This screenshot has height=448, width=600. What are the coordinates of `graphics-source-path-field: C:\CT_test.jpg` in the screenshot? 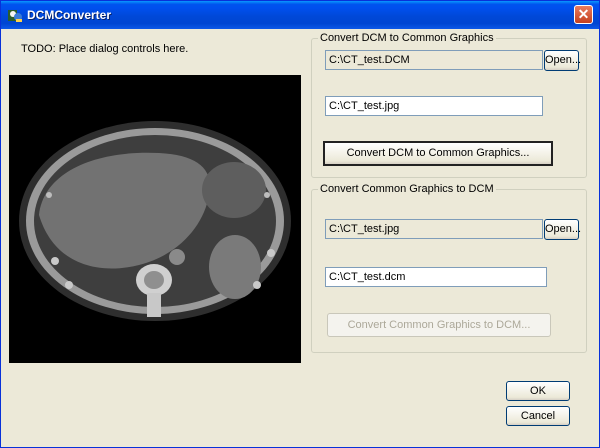 It's located at (434, 229).